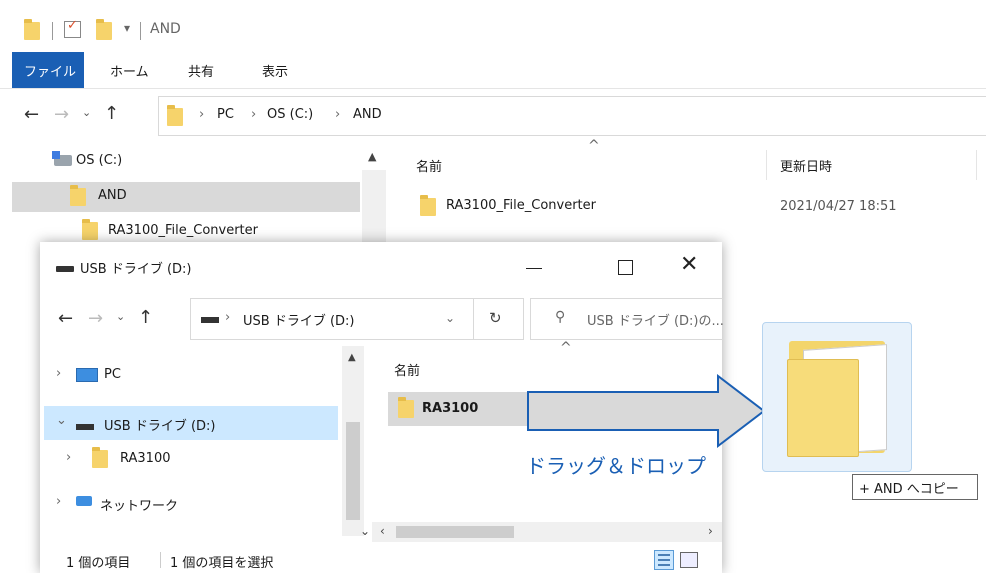  I want to click on network-icon, so click(84, 501).